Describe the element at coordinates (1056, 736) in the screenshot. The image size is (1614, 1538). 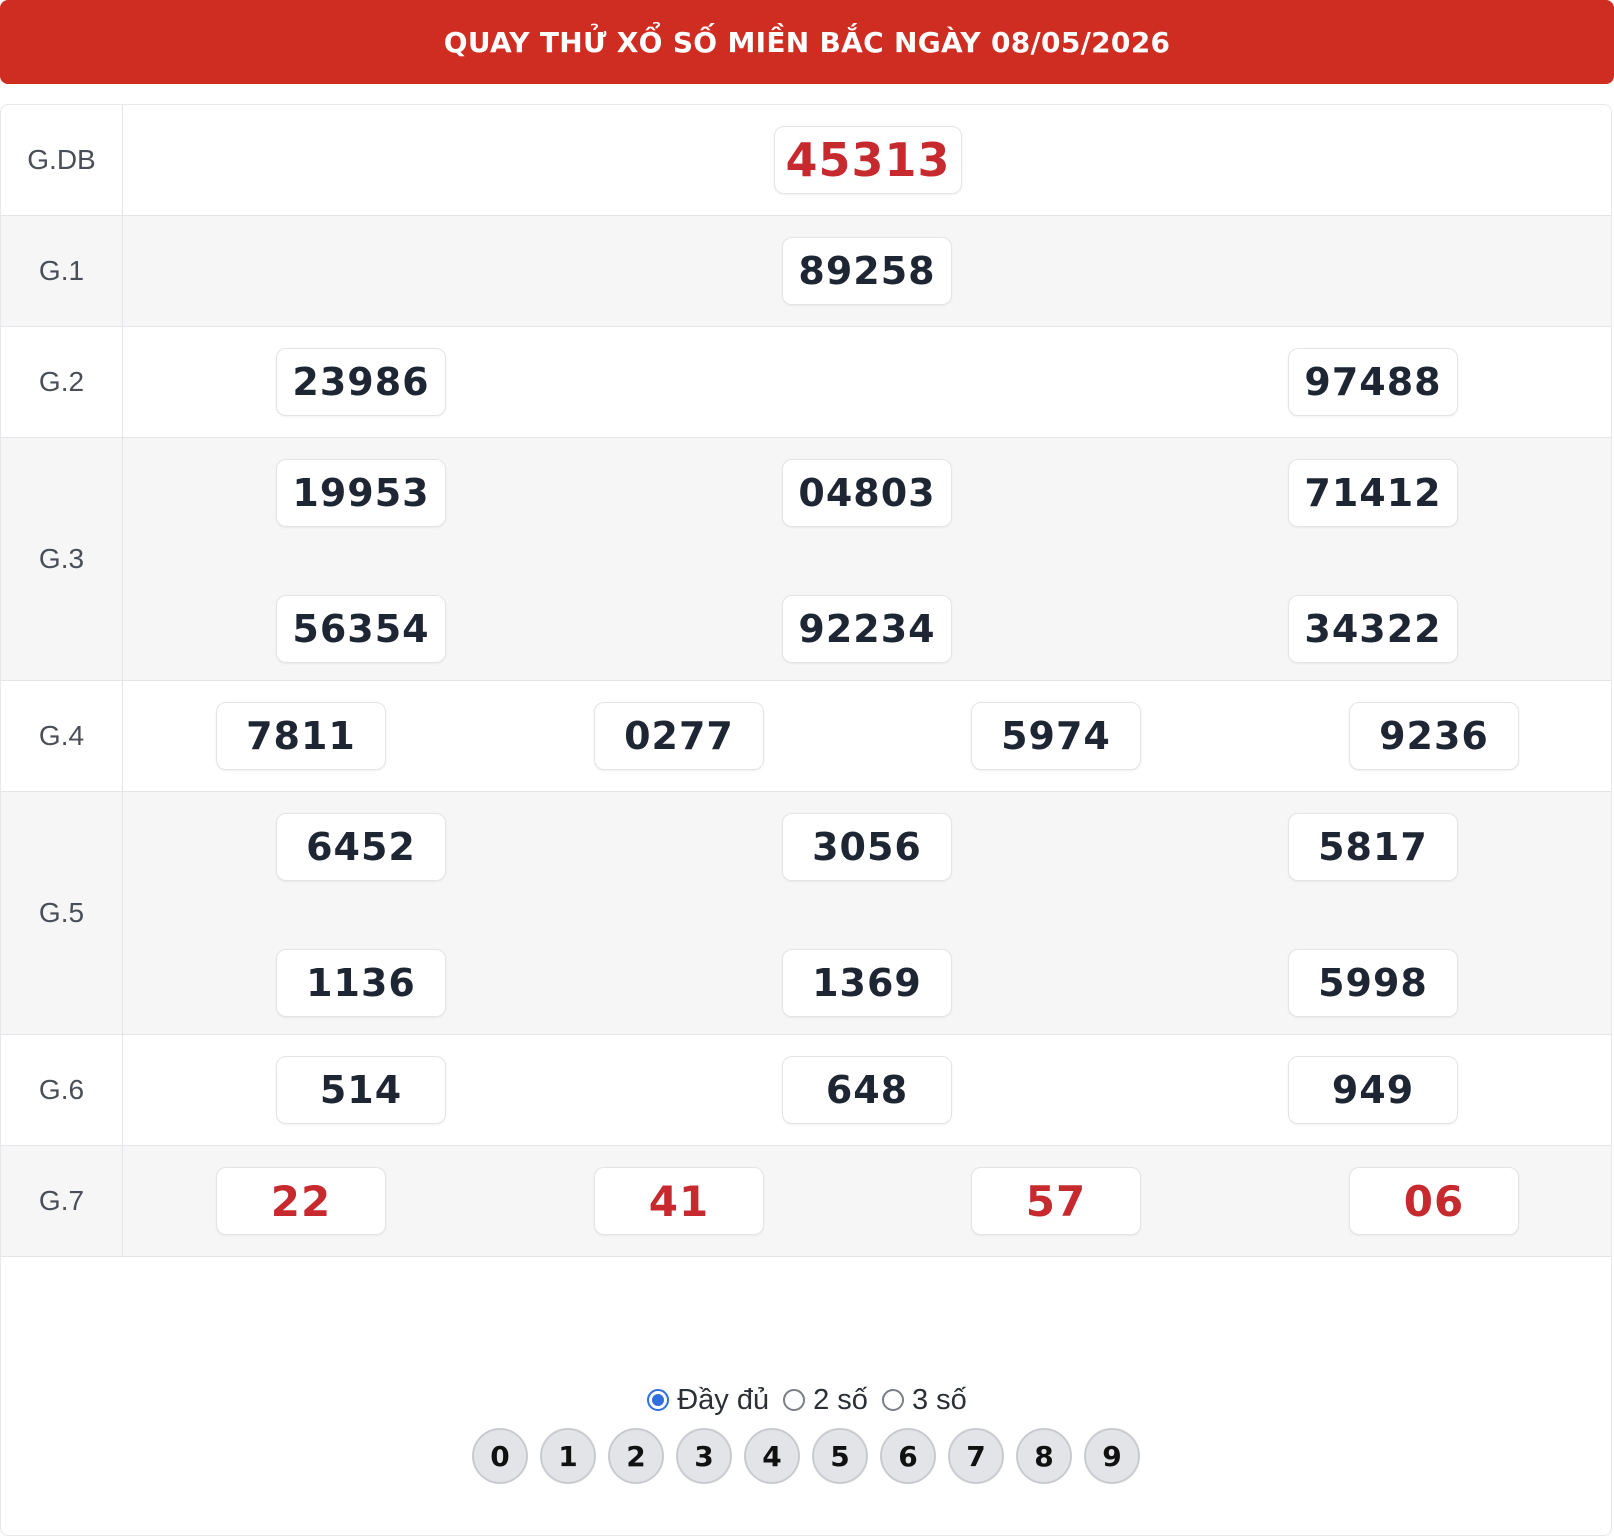
I see `prize-number: 5974` at that location.